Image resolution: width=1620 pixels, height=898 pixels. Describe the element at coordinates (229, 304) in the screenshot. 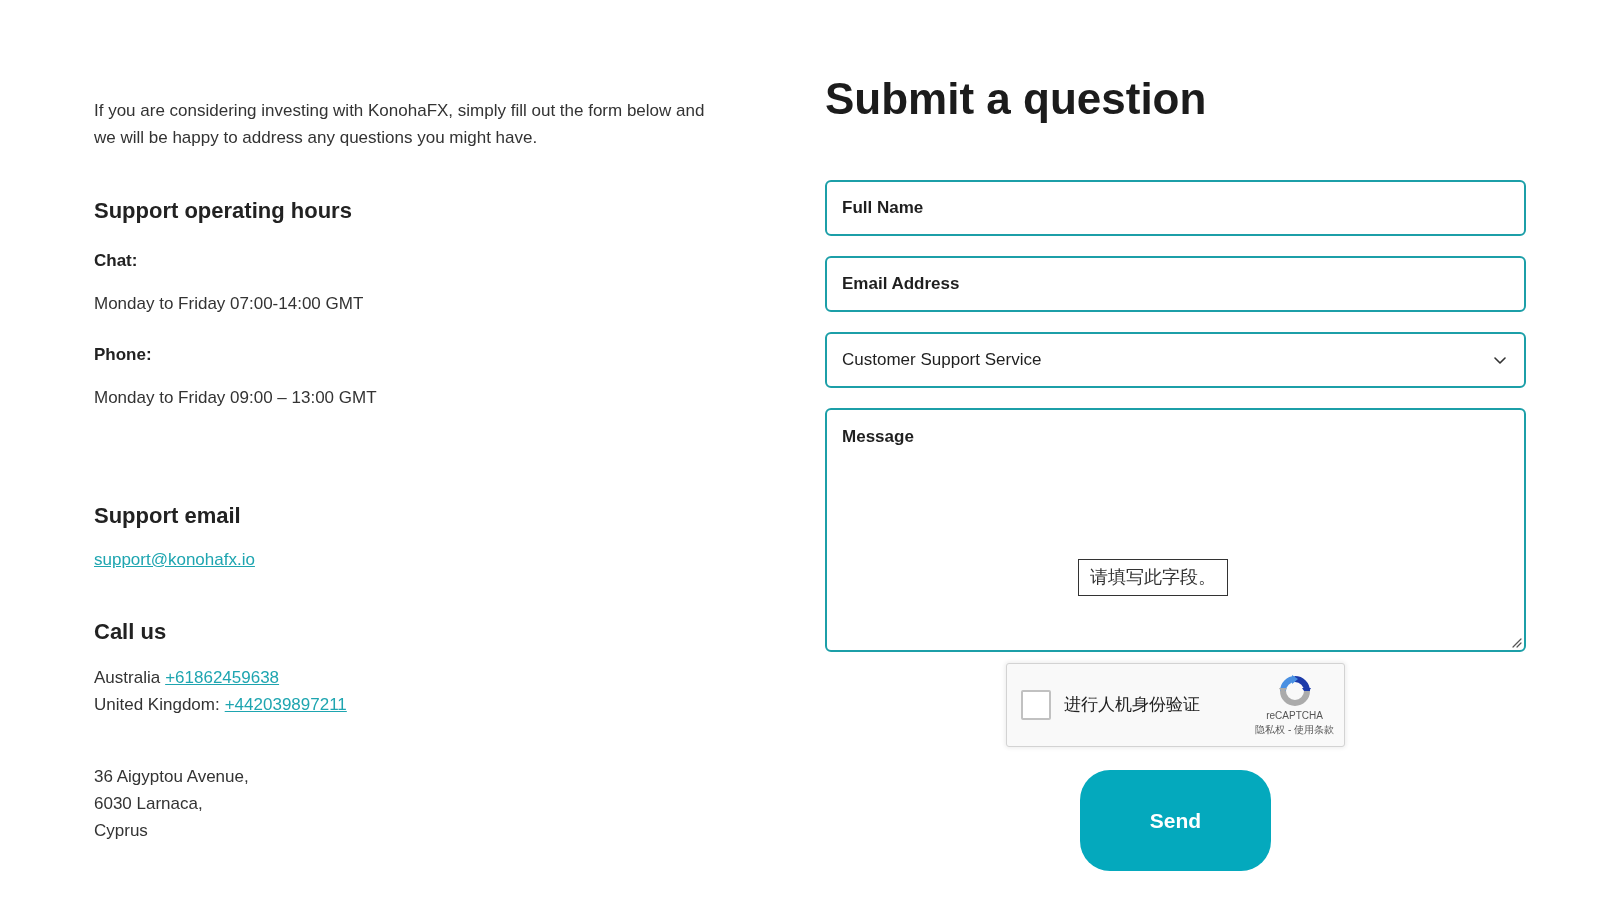

I see `hours-text: Monday to Friday 07:00-14:00 GMT` at that location.